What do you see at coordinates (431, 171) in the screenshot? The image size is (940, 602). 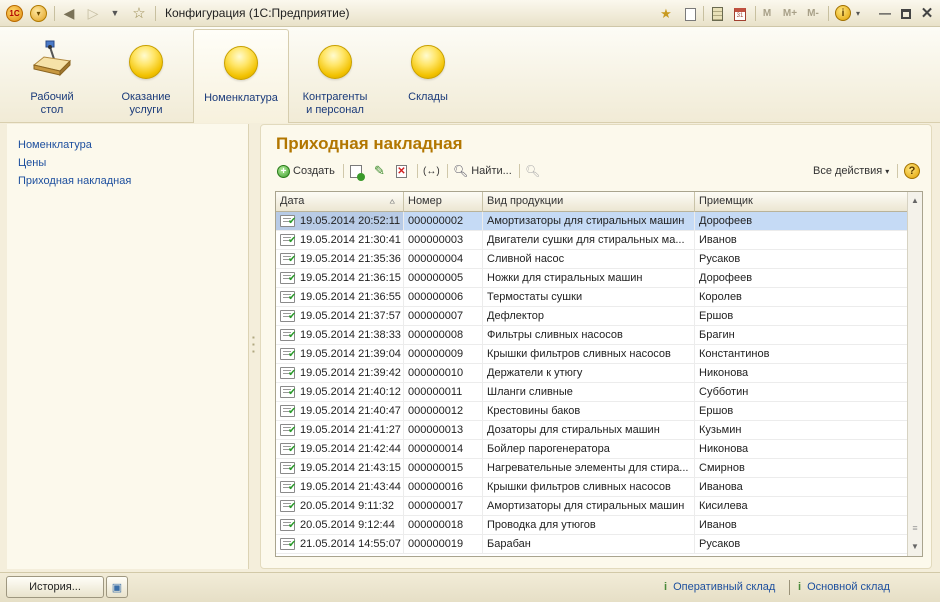 I see `interval-button: (↔)` at bounding box center [431, 171].